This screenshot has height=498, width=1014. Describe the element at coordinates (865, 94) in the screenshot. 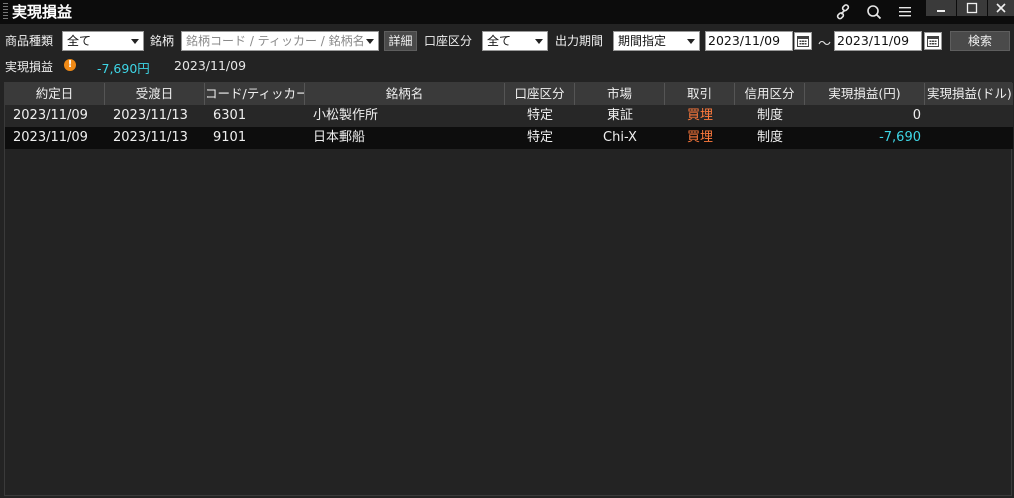

I see `column-header-pl-yen: 実現損益(円)` at that location.